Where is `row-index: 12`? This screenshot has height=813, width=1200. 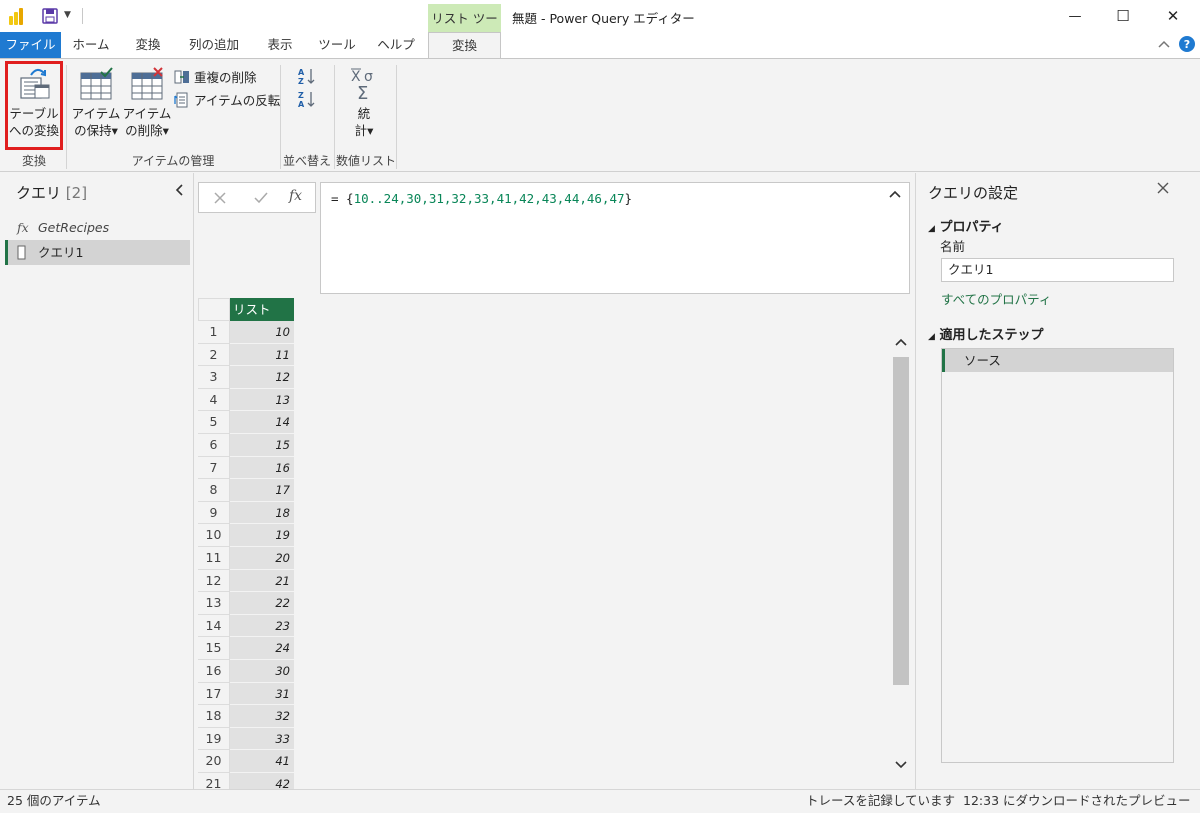 row-index: 12 is located at coordinates (214, 581).